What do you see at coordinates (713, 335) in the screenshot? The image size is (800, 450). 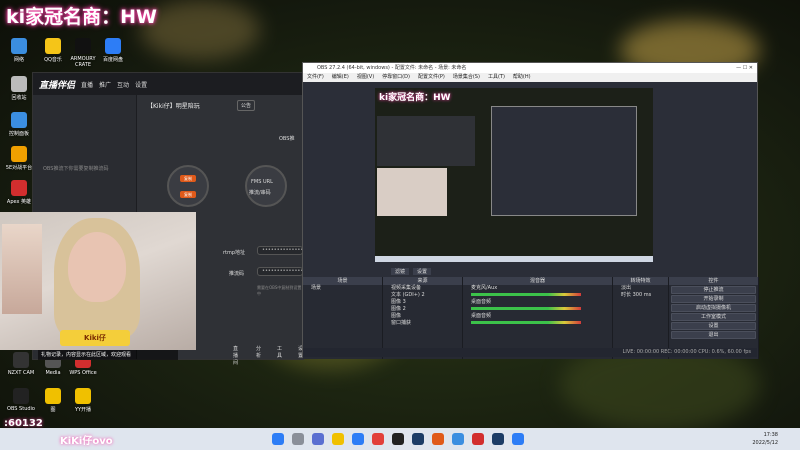 I see `control-button: 退出` at bounding box center [713, 335].